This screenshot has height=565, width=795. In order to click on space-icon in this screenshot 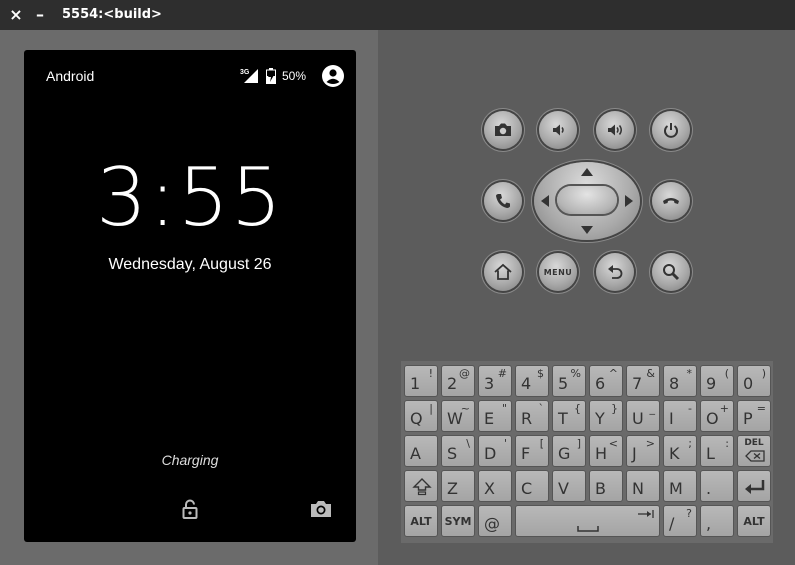, I will do `click(588, 529)`.